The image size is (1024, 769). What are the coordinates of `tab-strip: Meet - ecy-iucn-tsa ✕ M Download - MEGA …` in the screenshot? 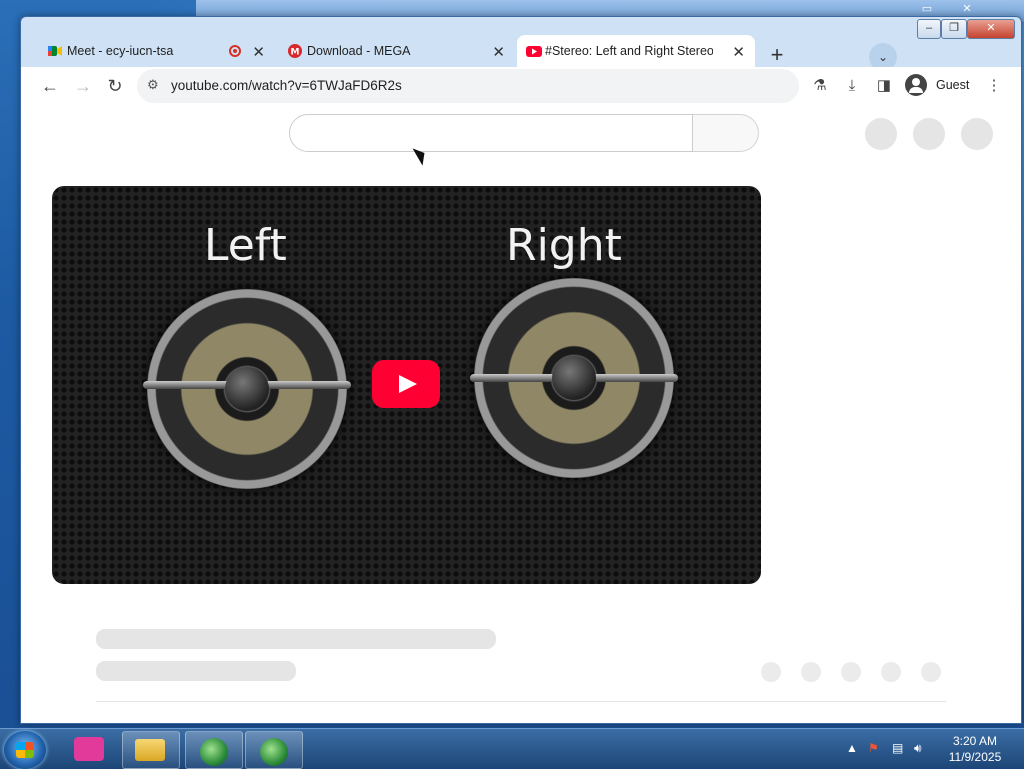 It's located at (521, 49).